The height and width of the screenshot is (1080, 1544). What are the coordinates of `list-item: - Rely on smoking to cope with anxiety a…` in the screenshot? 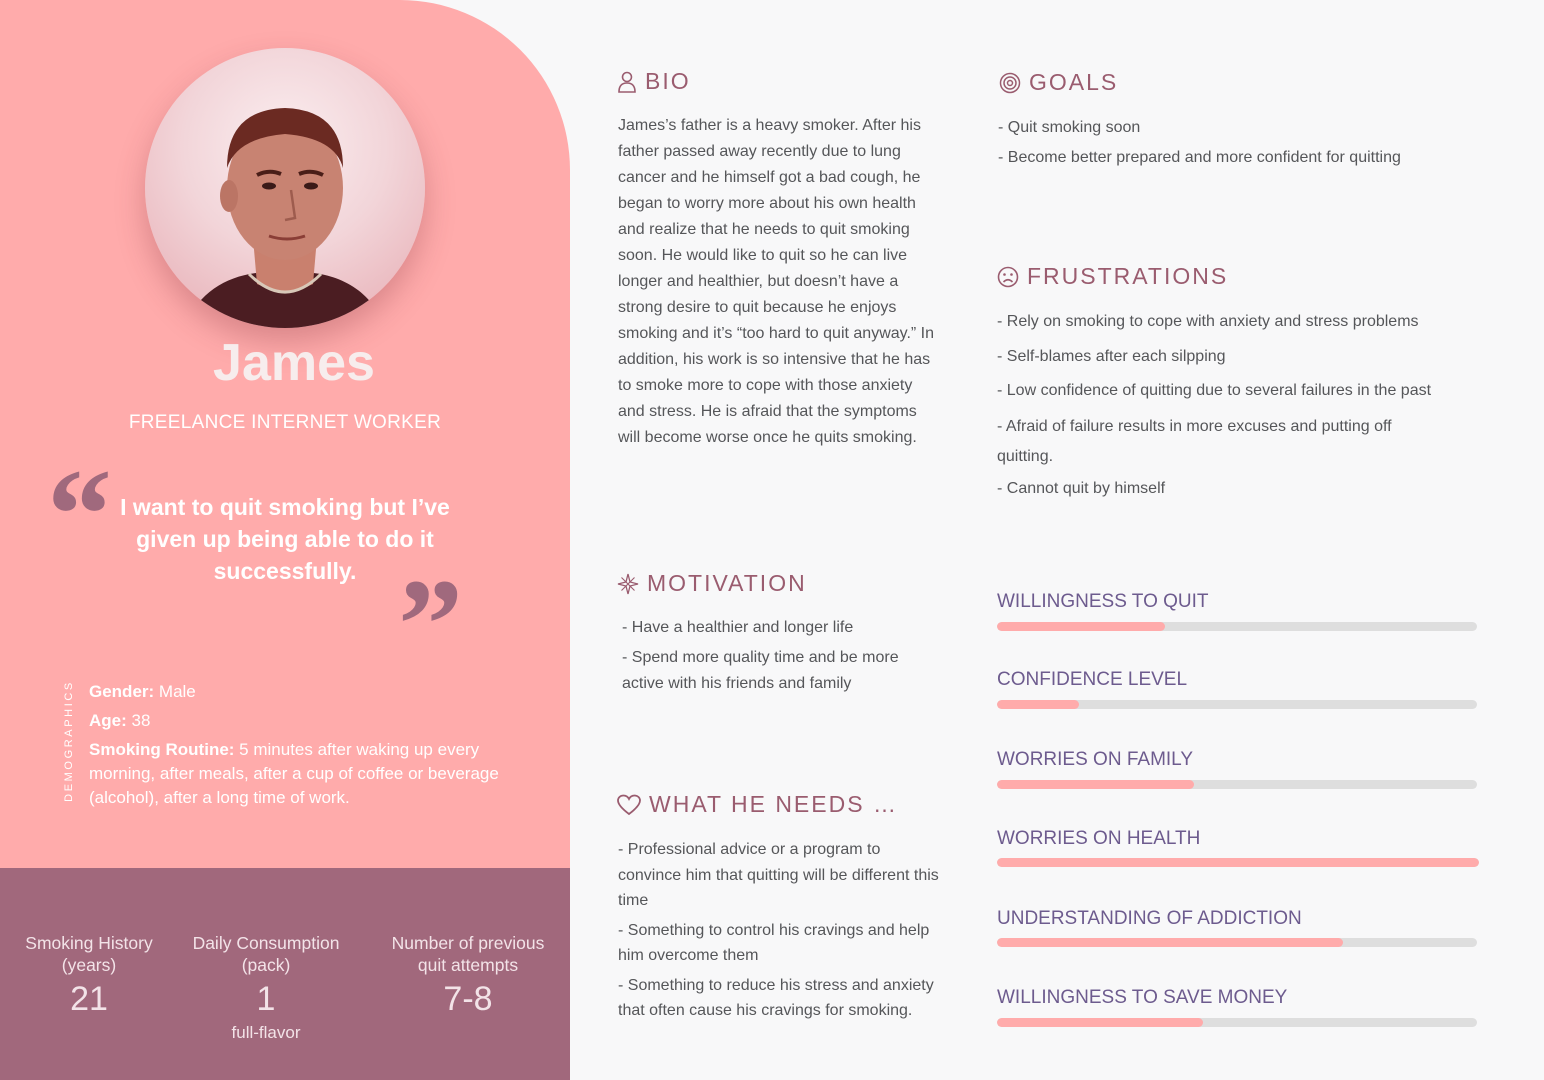 It's located at (1208, 321).